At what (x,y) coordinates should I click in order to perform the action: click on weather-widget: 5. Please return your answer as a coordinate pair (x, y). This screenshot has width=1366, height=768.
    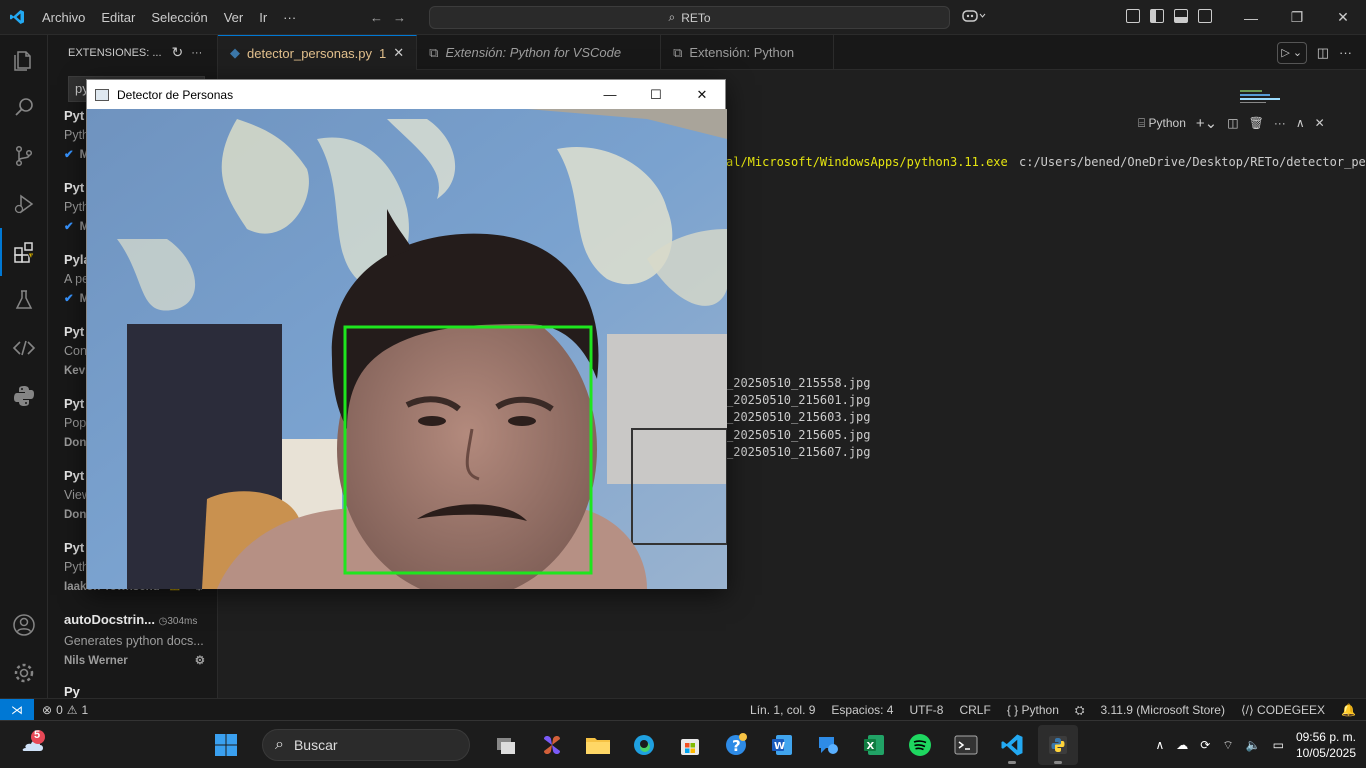
    Looking at the image, I should click on (33, 744).